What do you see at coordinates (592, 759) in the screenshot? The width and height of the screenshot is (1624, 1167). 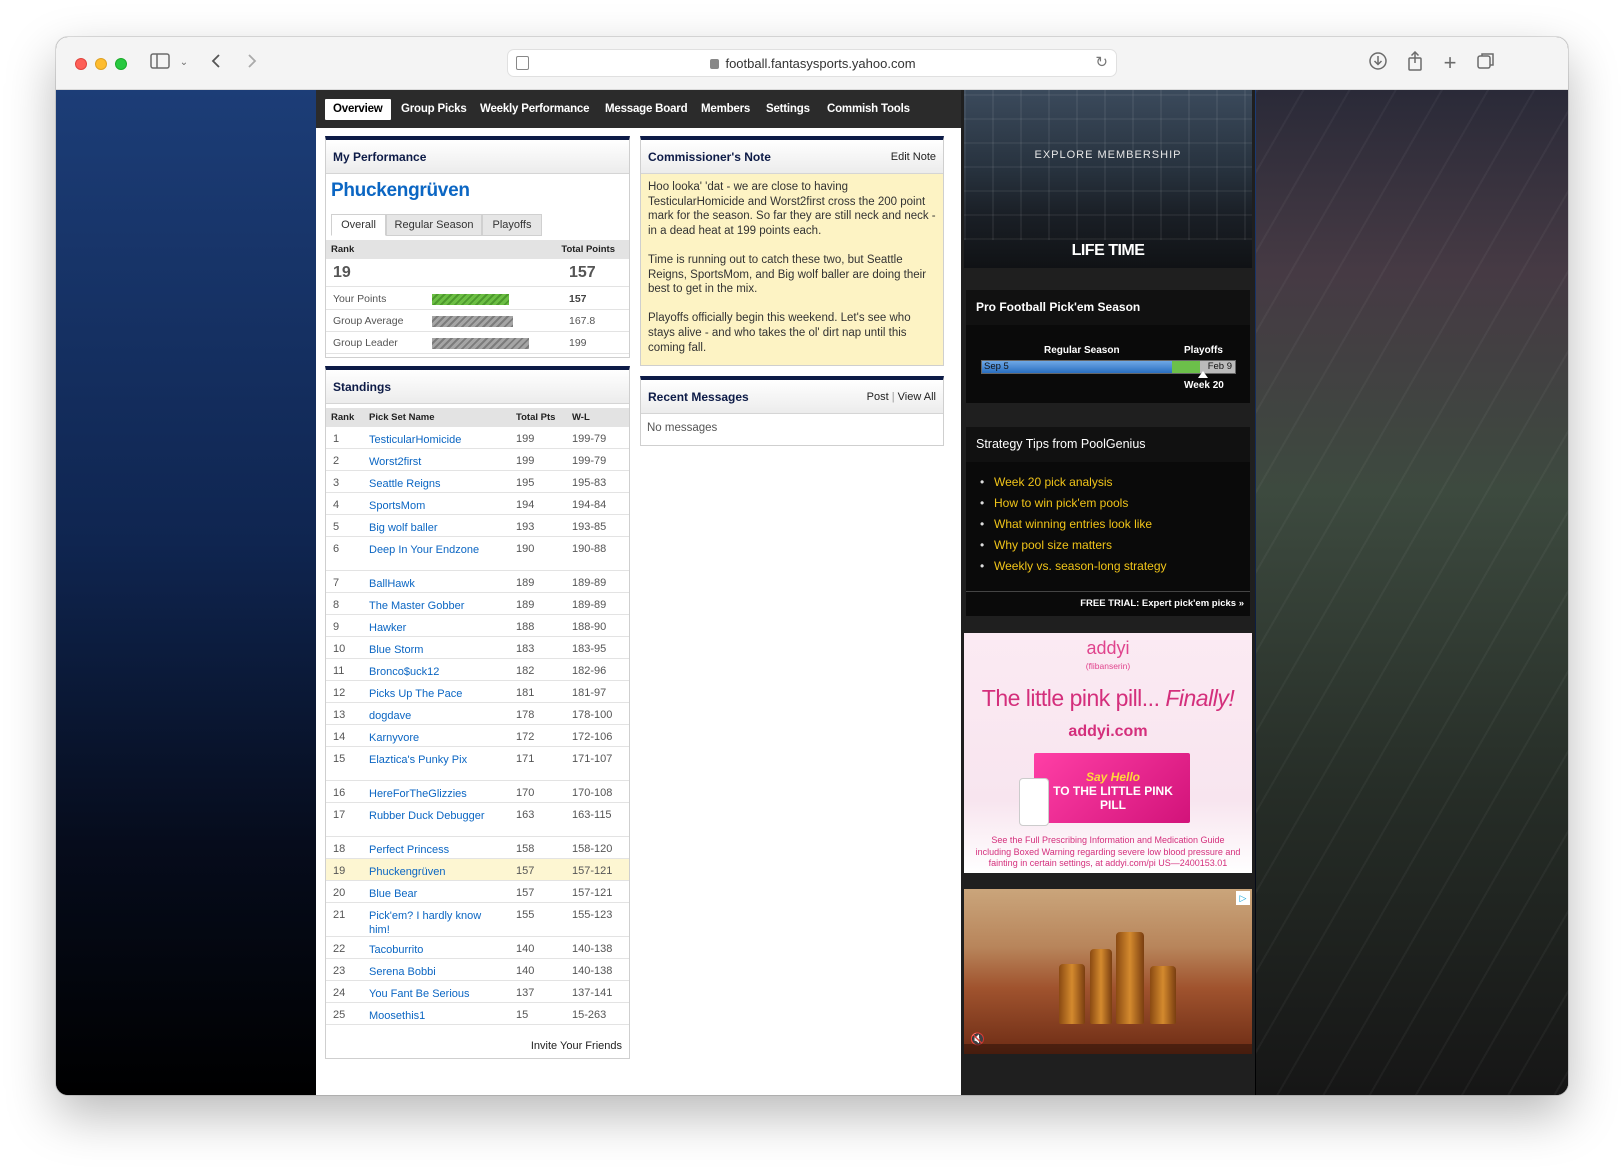 I see `standings-wl: 171-107` at bounding box center [592, 759].